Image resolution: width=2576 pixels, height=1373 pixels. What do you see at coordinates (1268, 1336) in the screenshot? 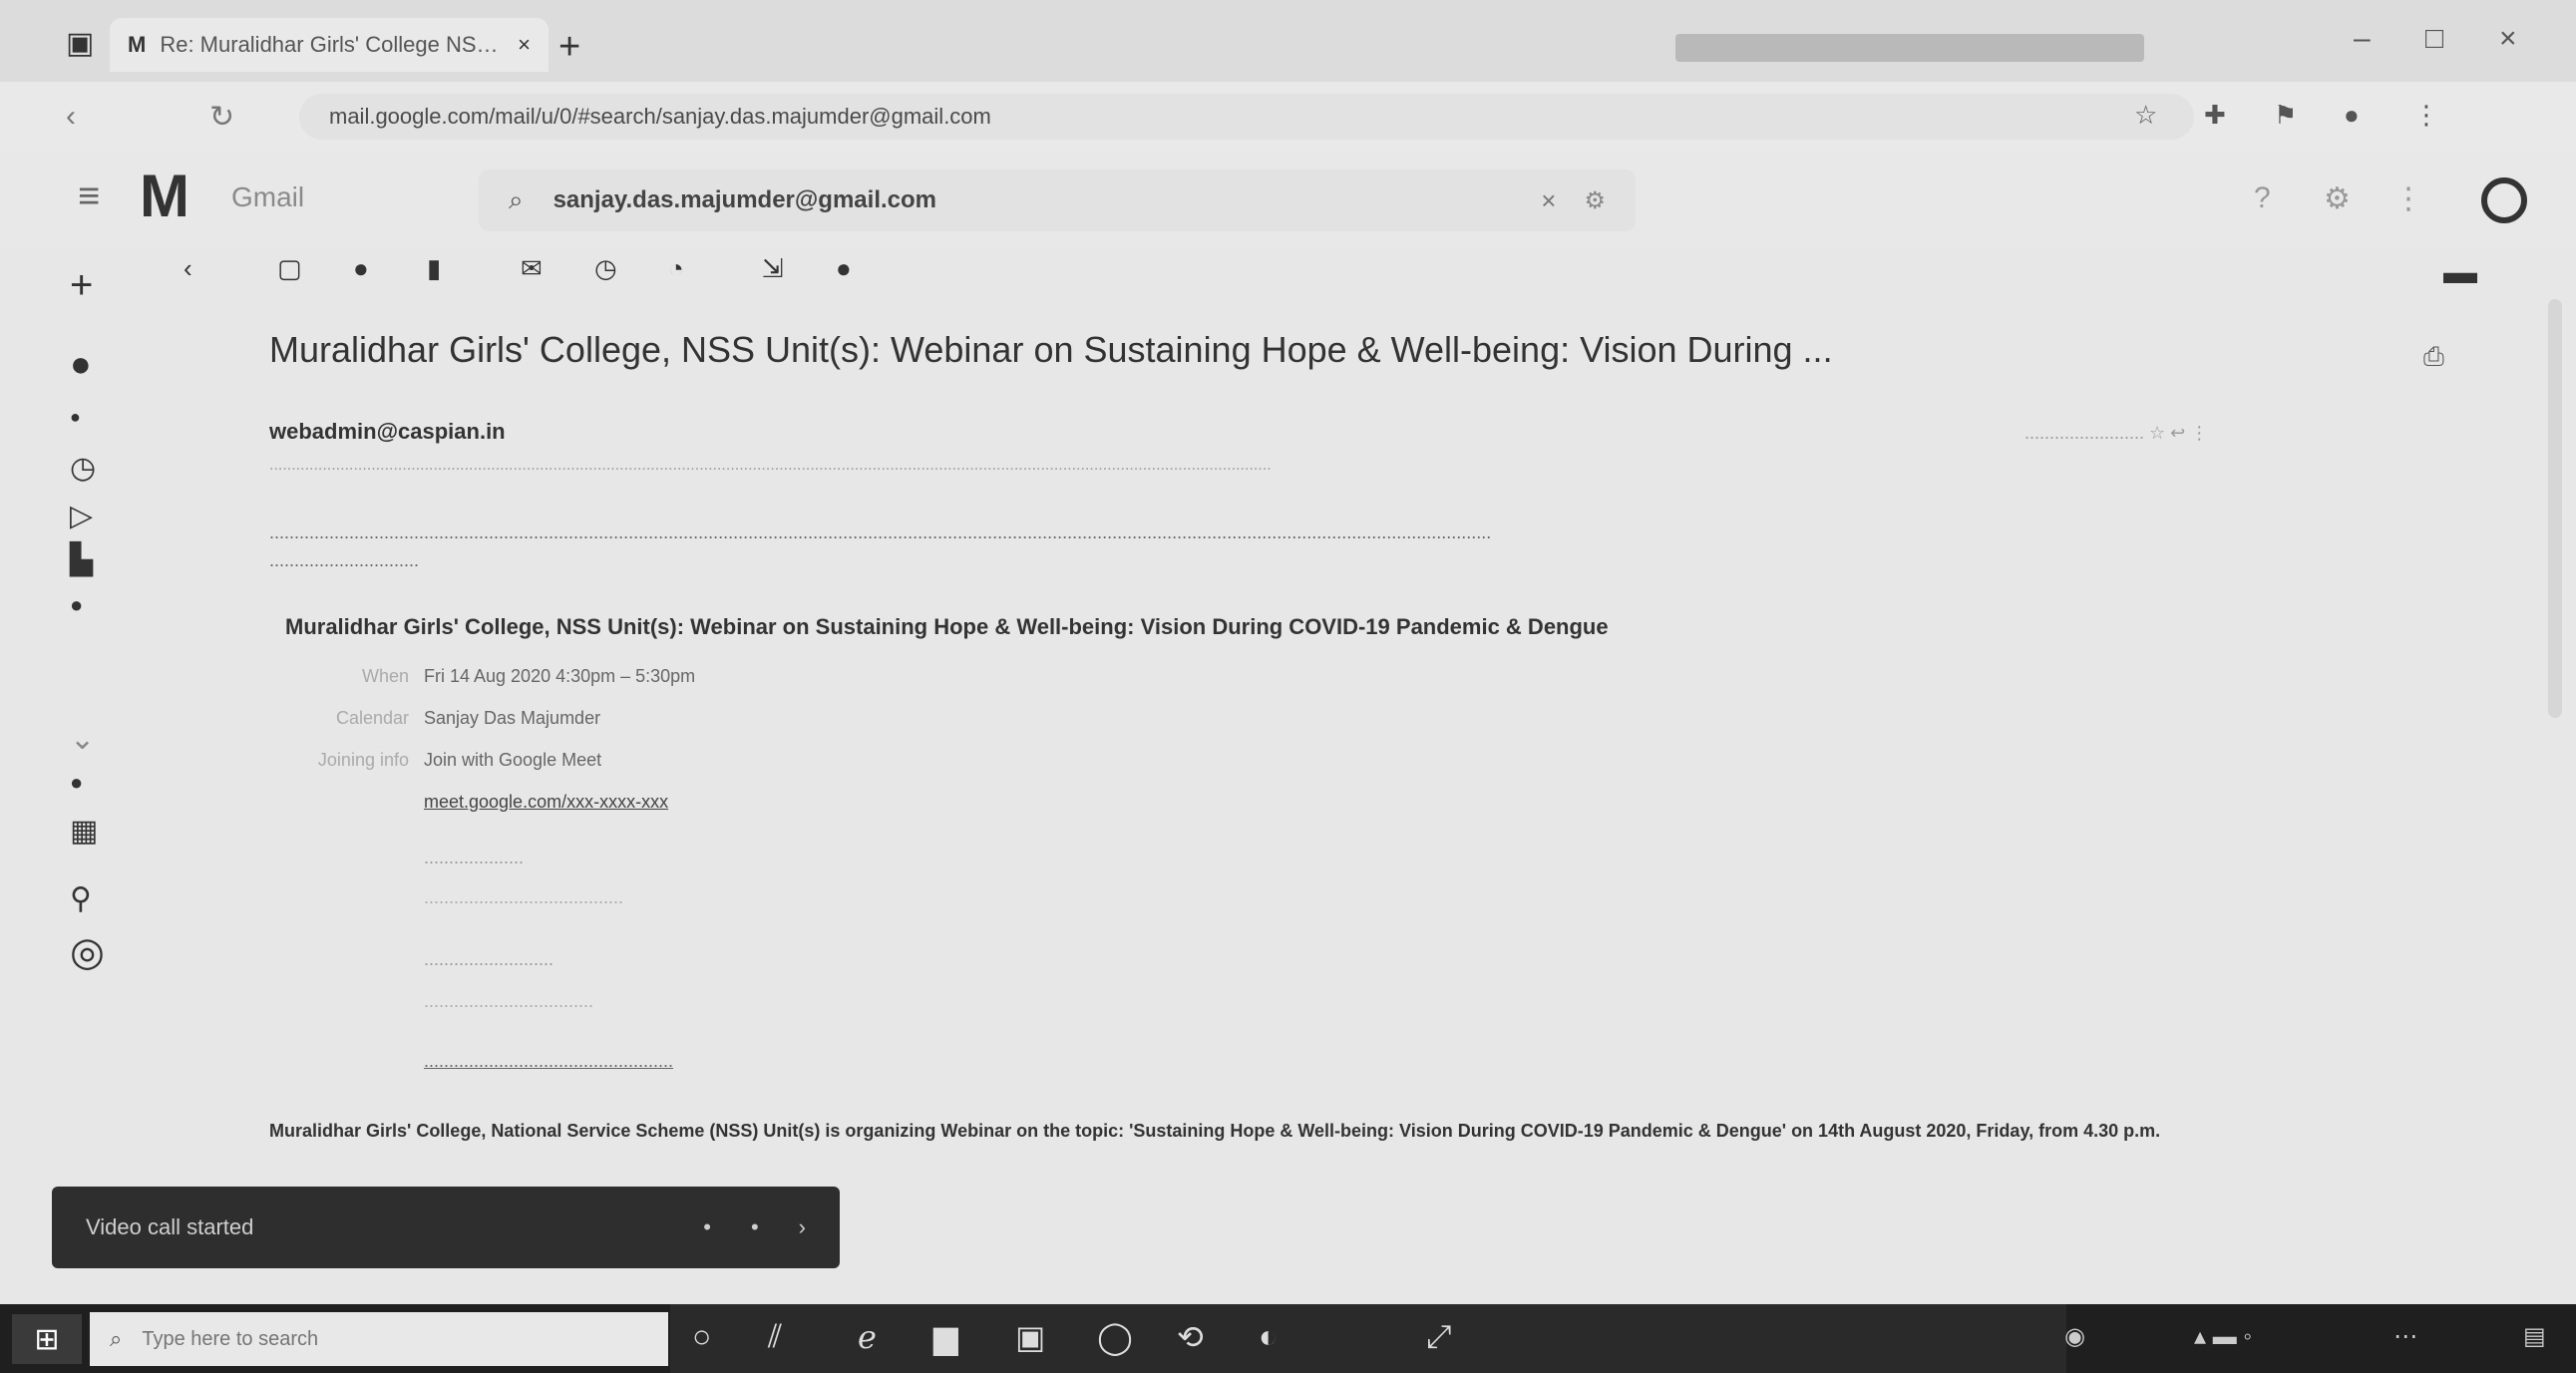
I see `app-icon: ◐` at bounding box center [1268, 1336].